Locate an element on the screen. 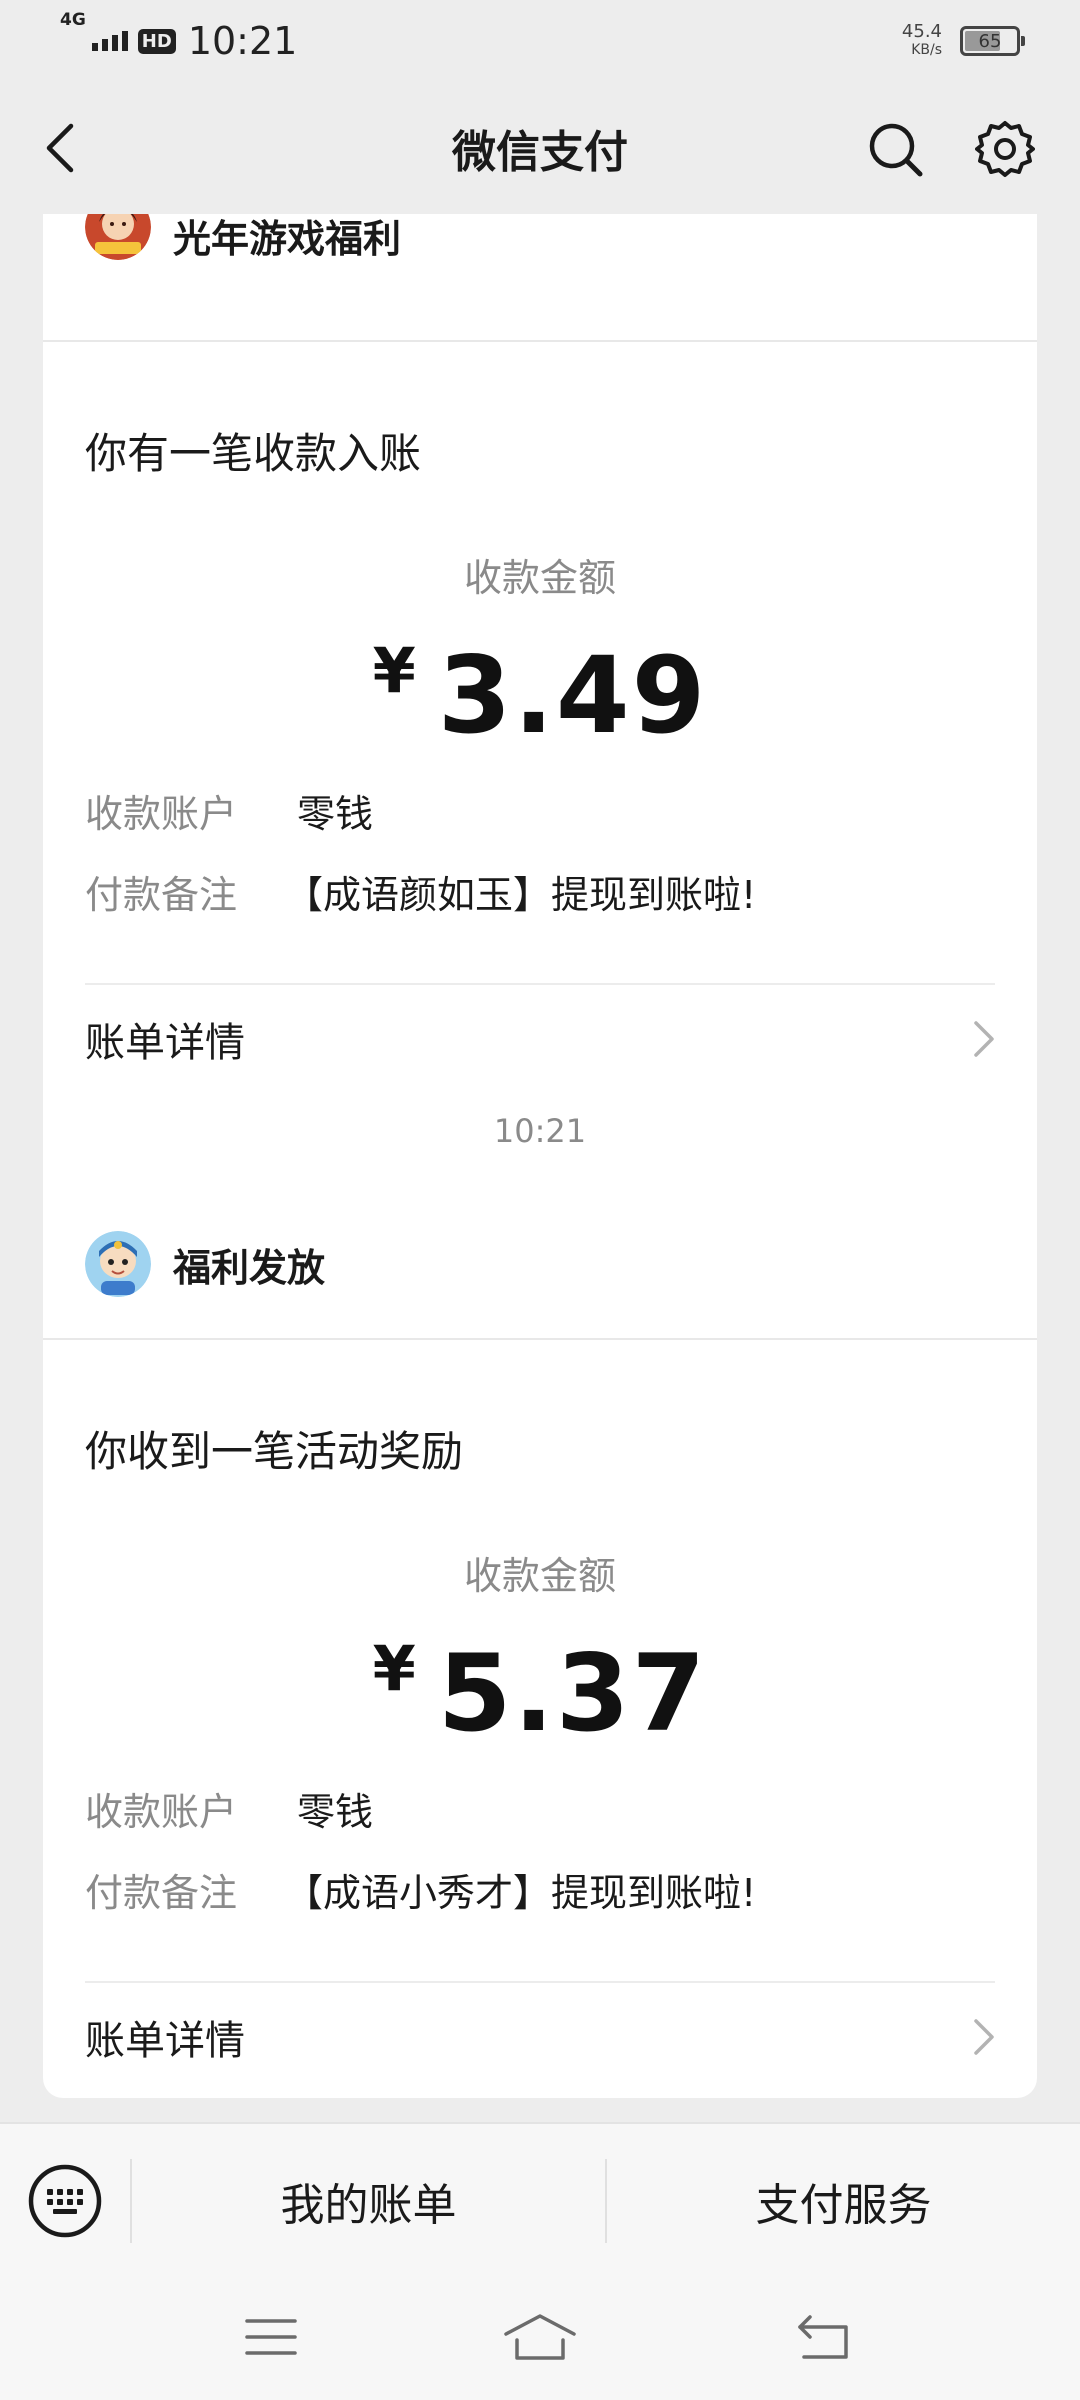 This screenshot has width=1080, height=2400. memo-row: 付款备注 【成语颜如玉】提现到账啦! is located at coordinates (540, 891).